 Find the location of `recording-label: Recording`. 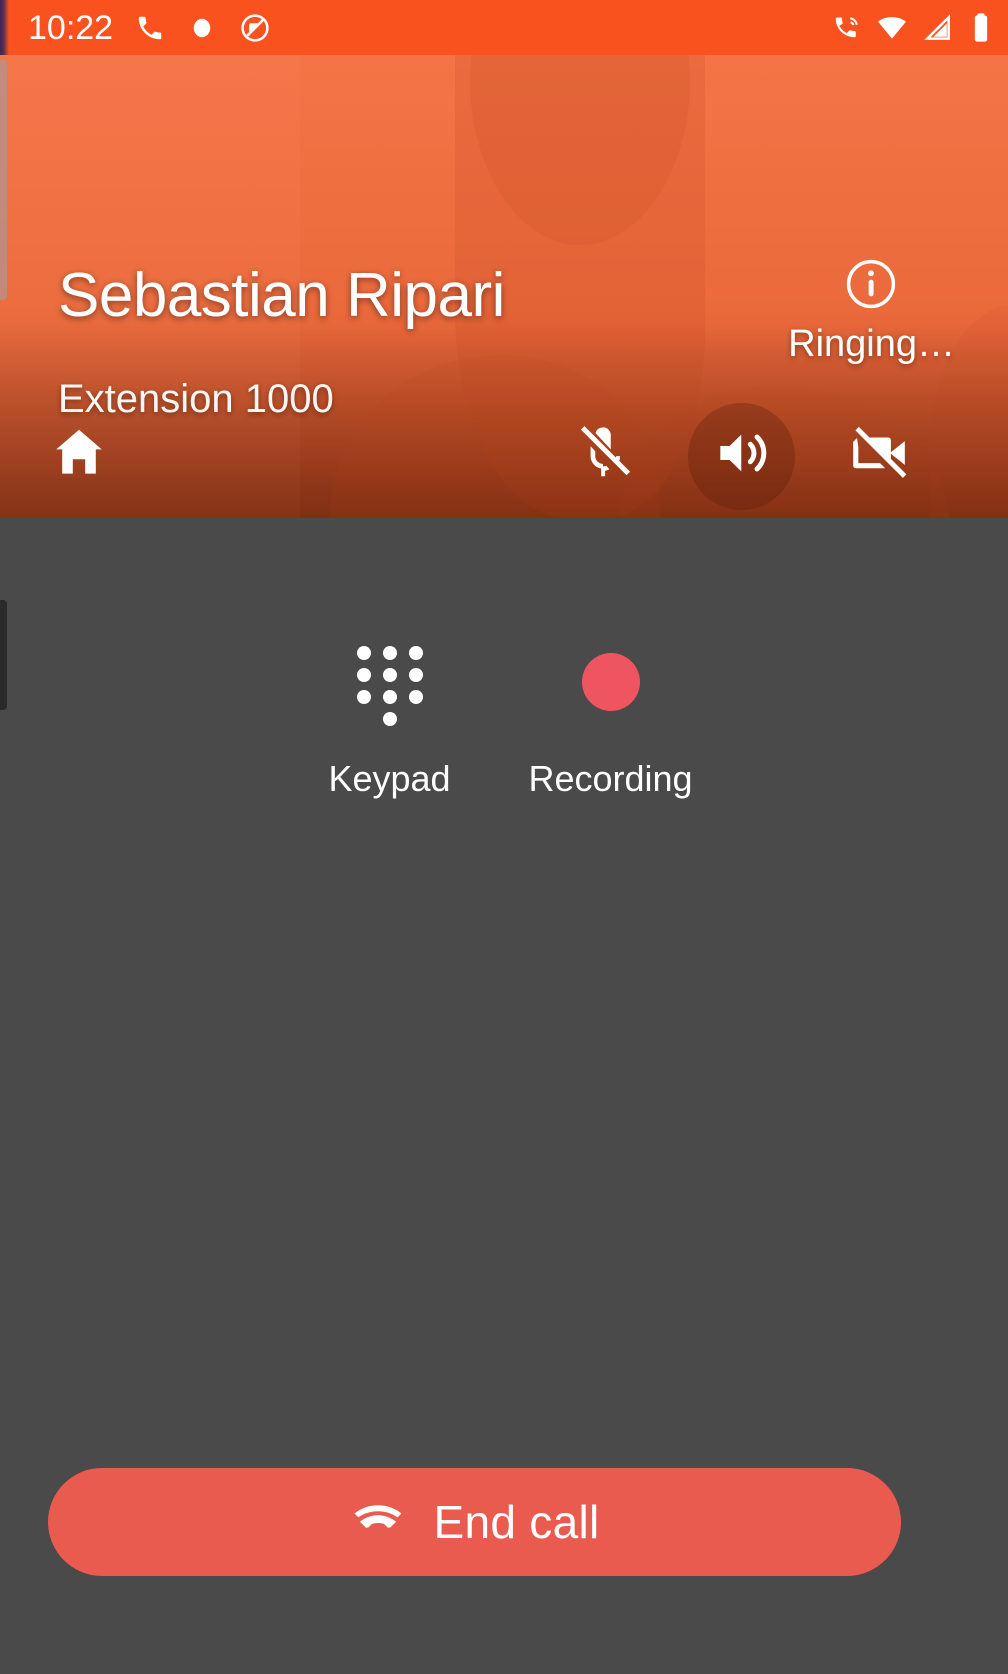

recording-label: Recording is located at coordinates (610, 778).